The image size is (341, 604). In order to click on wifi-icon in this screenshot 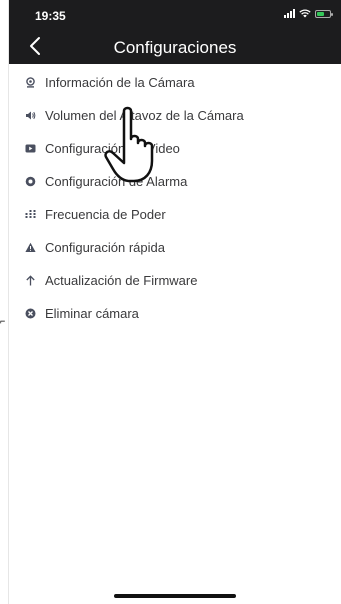, I will do `click(305, 13)`.